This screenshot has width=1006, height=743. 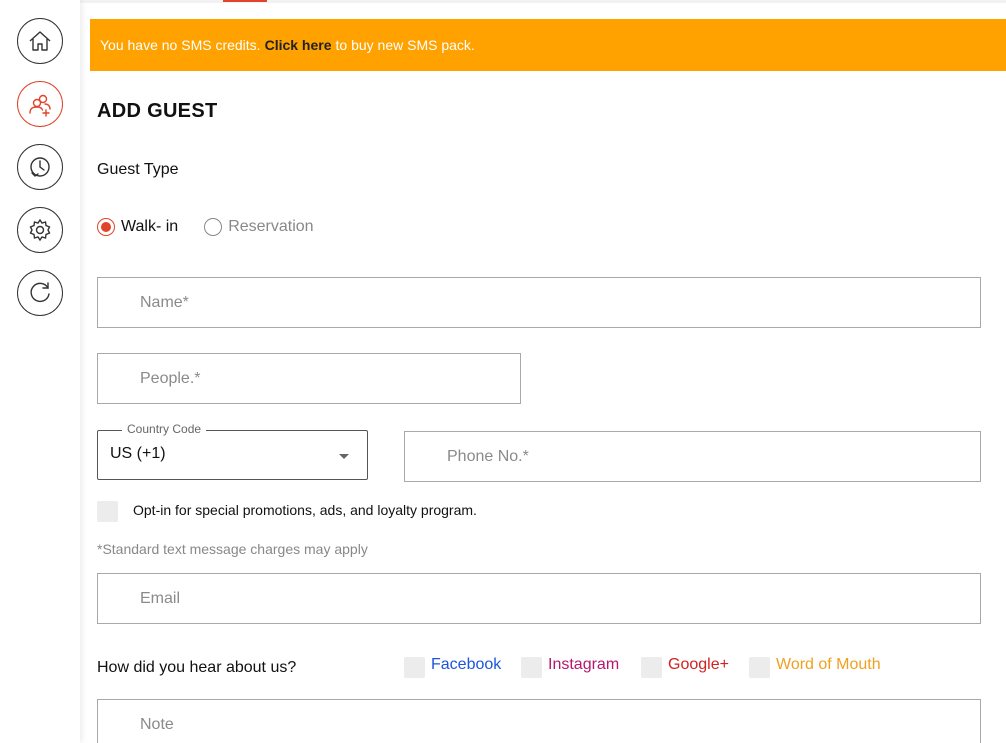 I want to click on guest-type-label: Guest Type, so click(x=138, y=169).